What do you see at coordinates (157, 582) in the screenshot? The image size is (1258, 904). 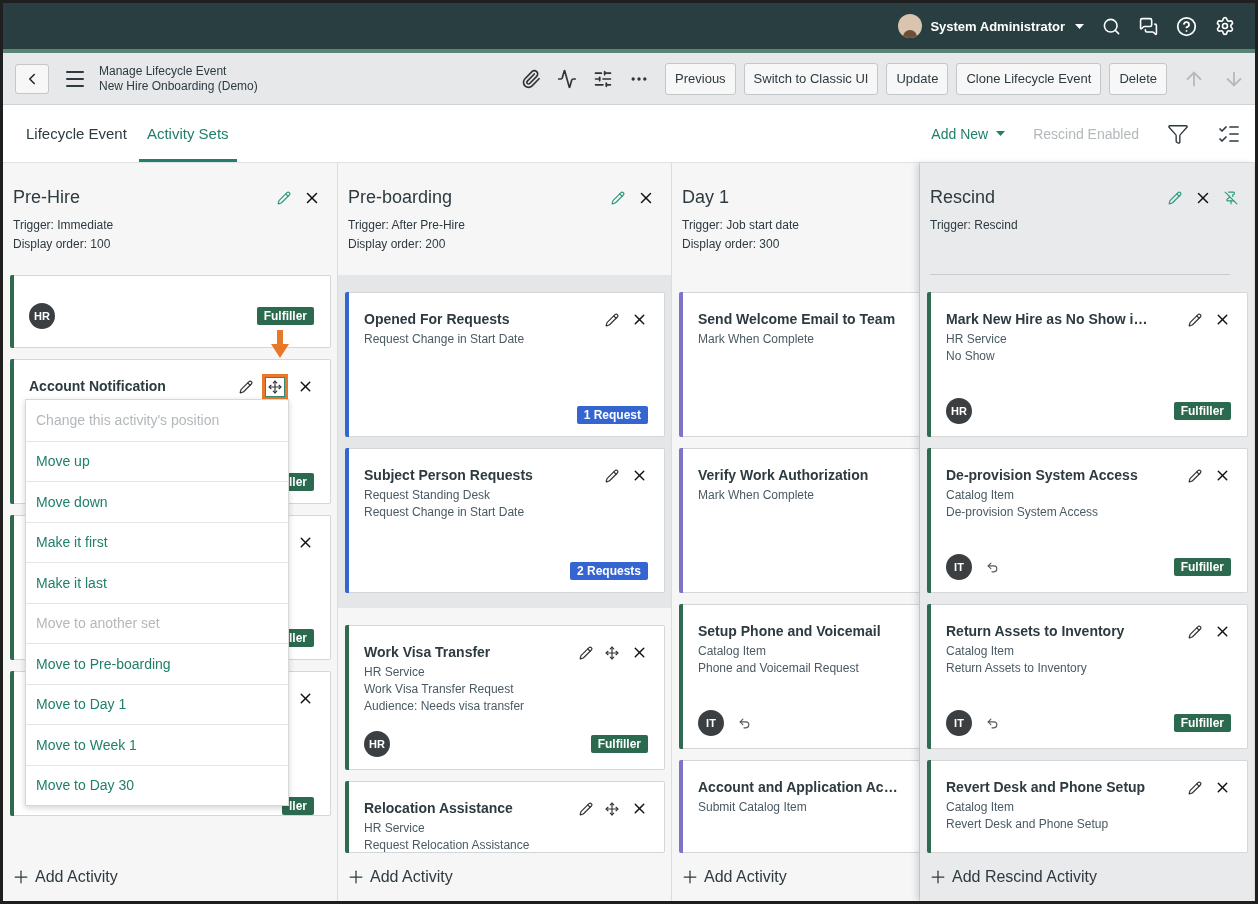 I see `menu-item: Make it last` at bounding box center [157, 582].